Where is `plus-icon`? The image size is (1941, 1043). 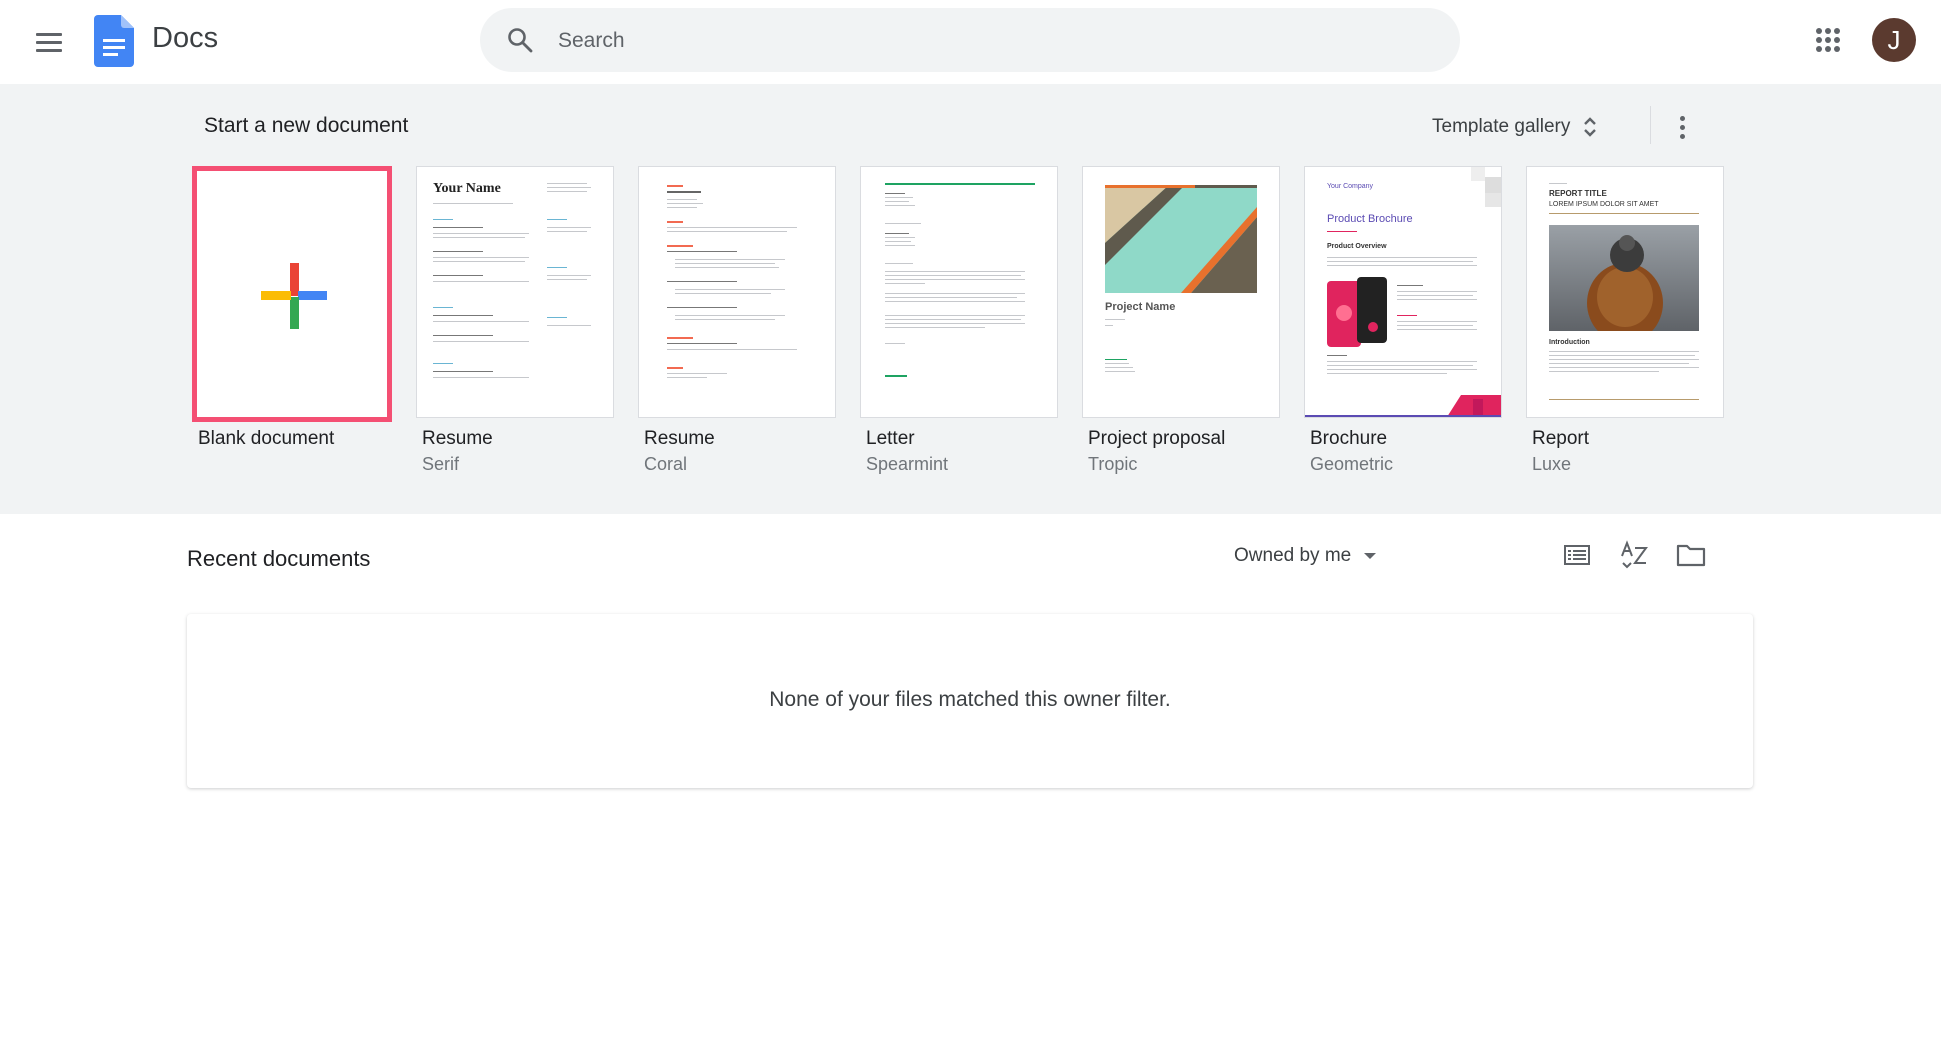 plus-icon is located at coordinates (294, 296).